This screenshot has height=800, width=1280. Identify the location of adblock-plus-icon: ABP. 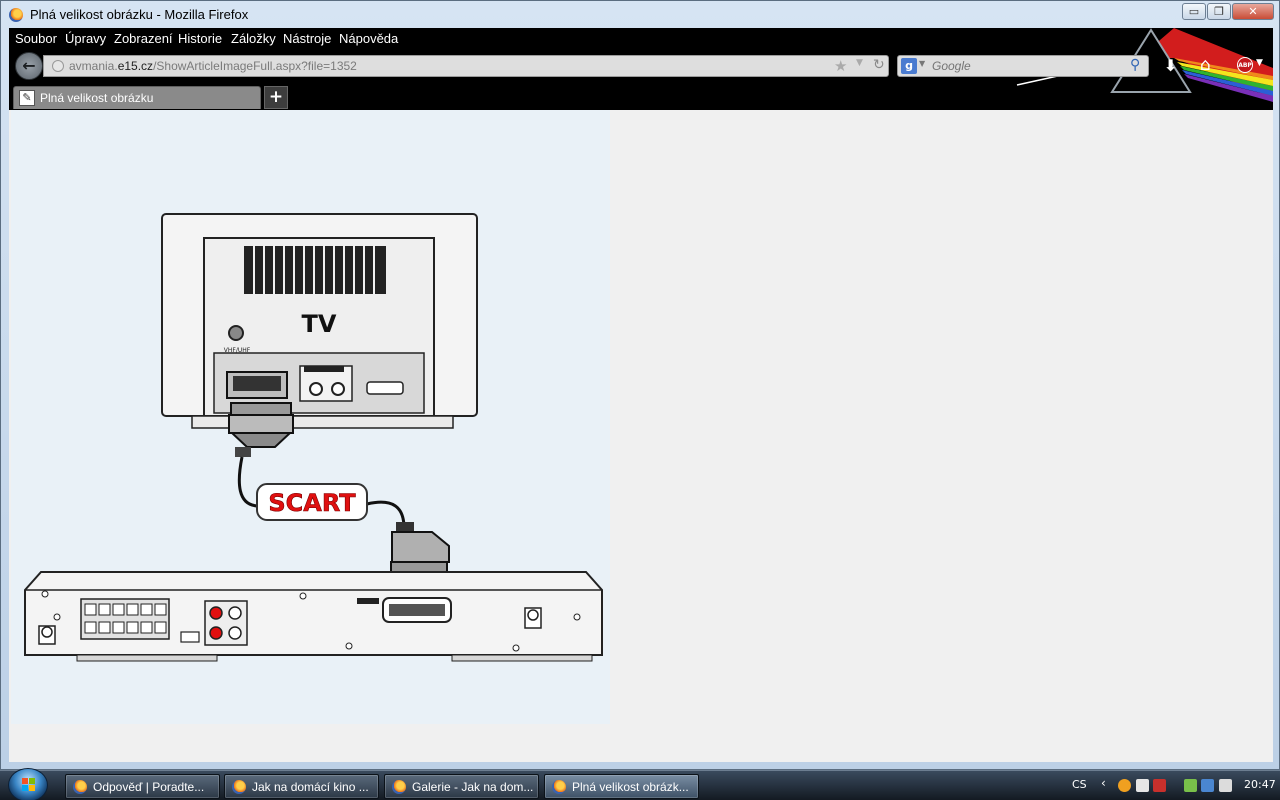
(1245, 65).